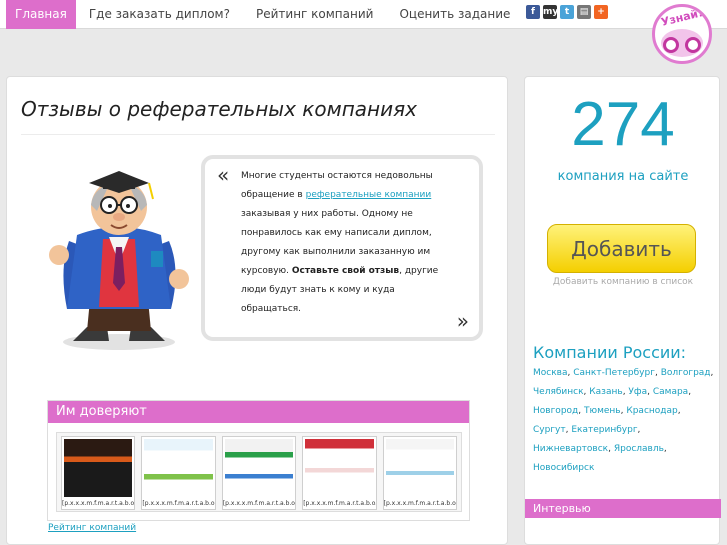 This screenshot has height=545, width=727. I want to click on nav-company-rating: Рейтинг компаний, so click(314, 14).